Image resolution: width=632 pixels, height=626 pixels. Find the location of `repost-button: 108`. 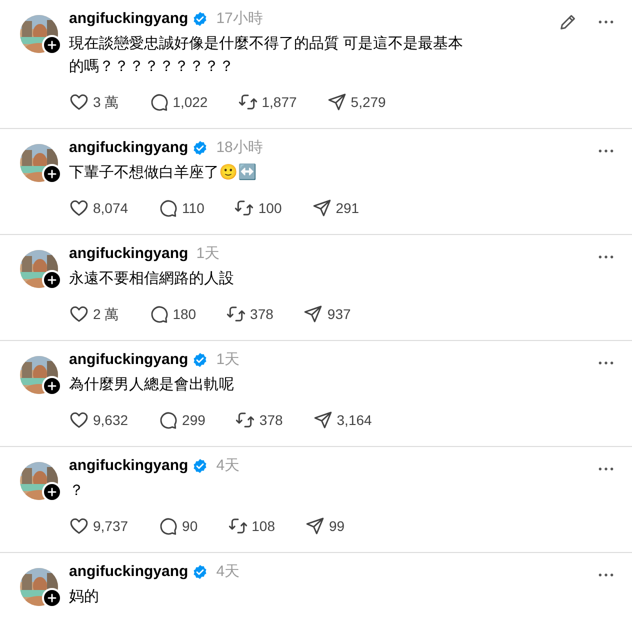

repost-button: 108 is located at coordinates (251, 526).